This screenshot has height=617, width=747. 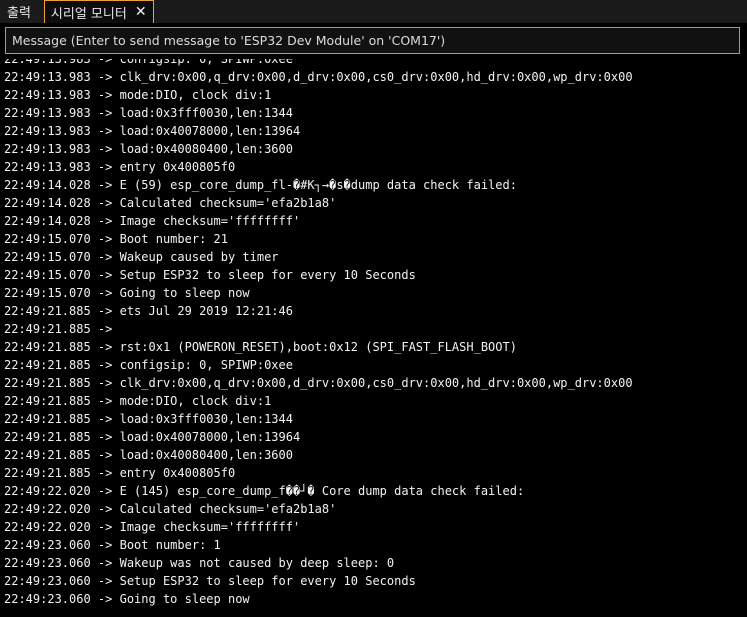 I want to click on log-line: 22:49:21.885 ->, so click(x=62, y=329).